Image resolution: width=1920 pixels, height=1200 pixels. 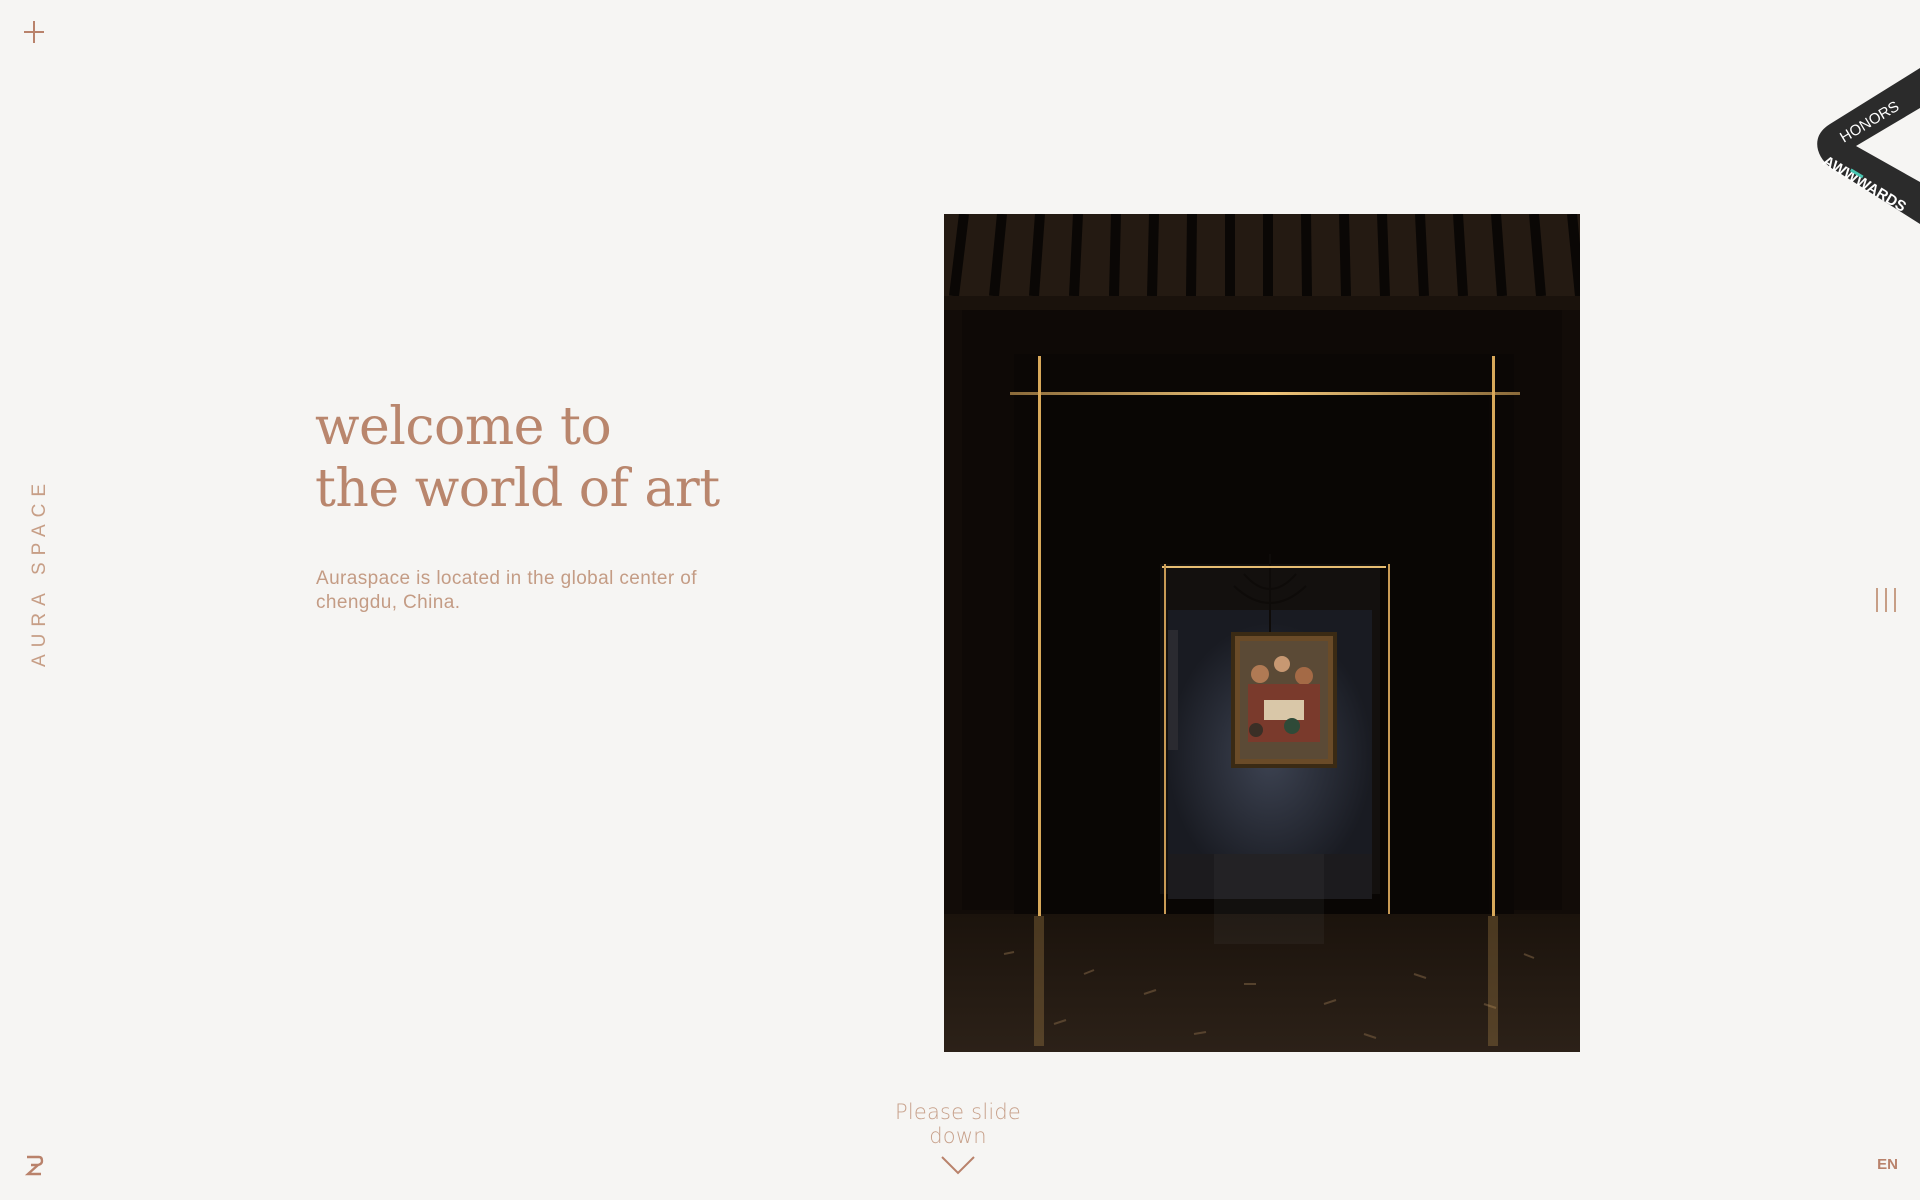 What do you see at coordinates (39, 572) in the screenshot?
I see `side-brand-label: AURA SPACE` at bounding box center [39, 572].